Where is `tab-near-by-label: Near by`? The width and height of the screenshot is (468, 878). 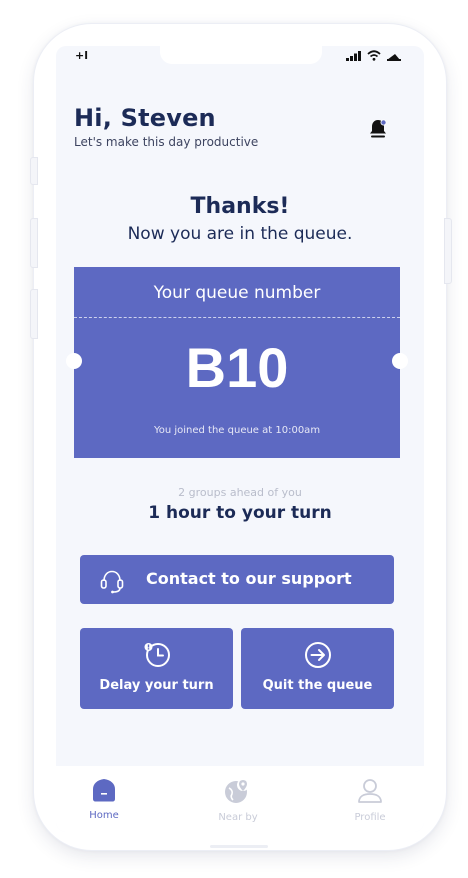
tab-near-by-label: Near by is located at coordinates (238, 817).